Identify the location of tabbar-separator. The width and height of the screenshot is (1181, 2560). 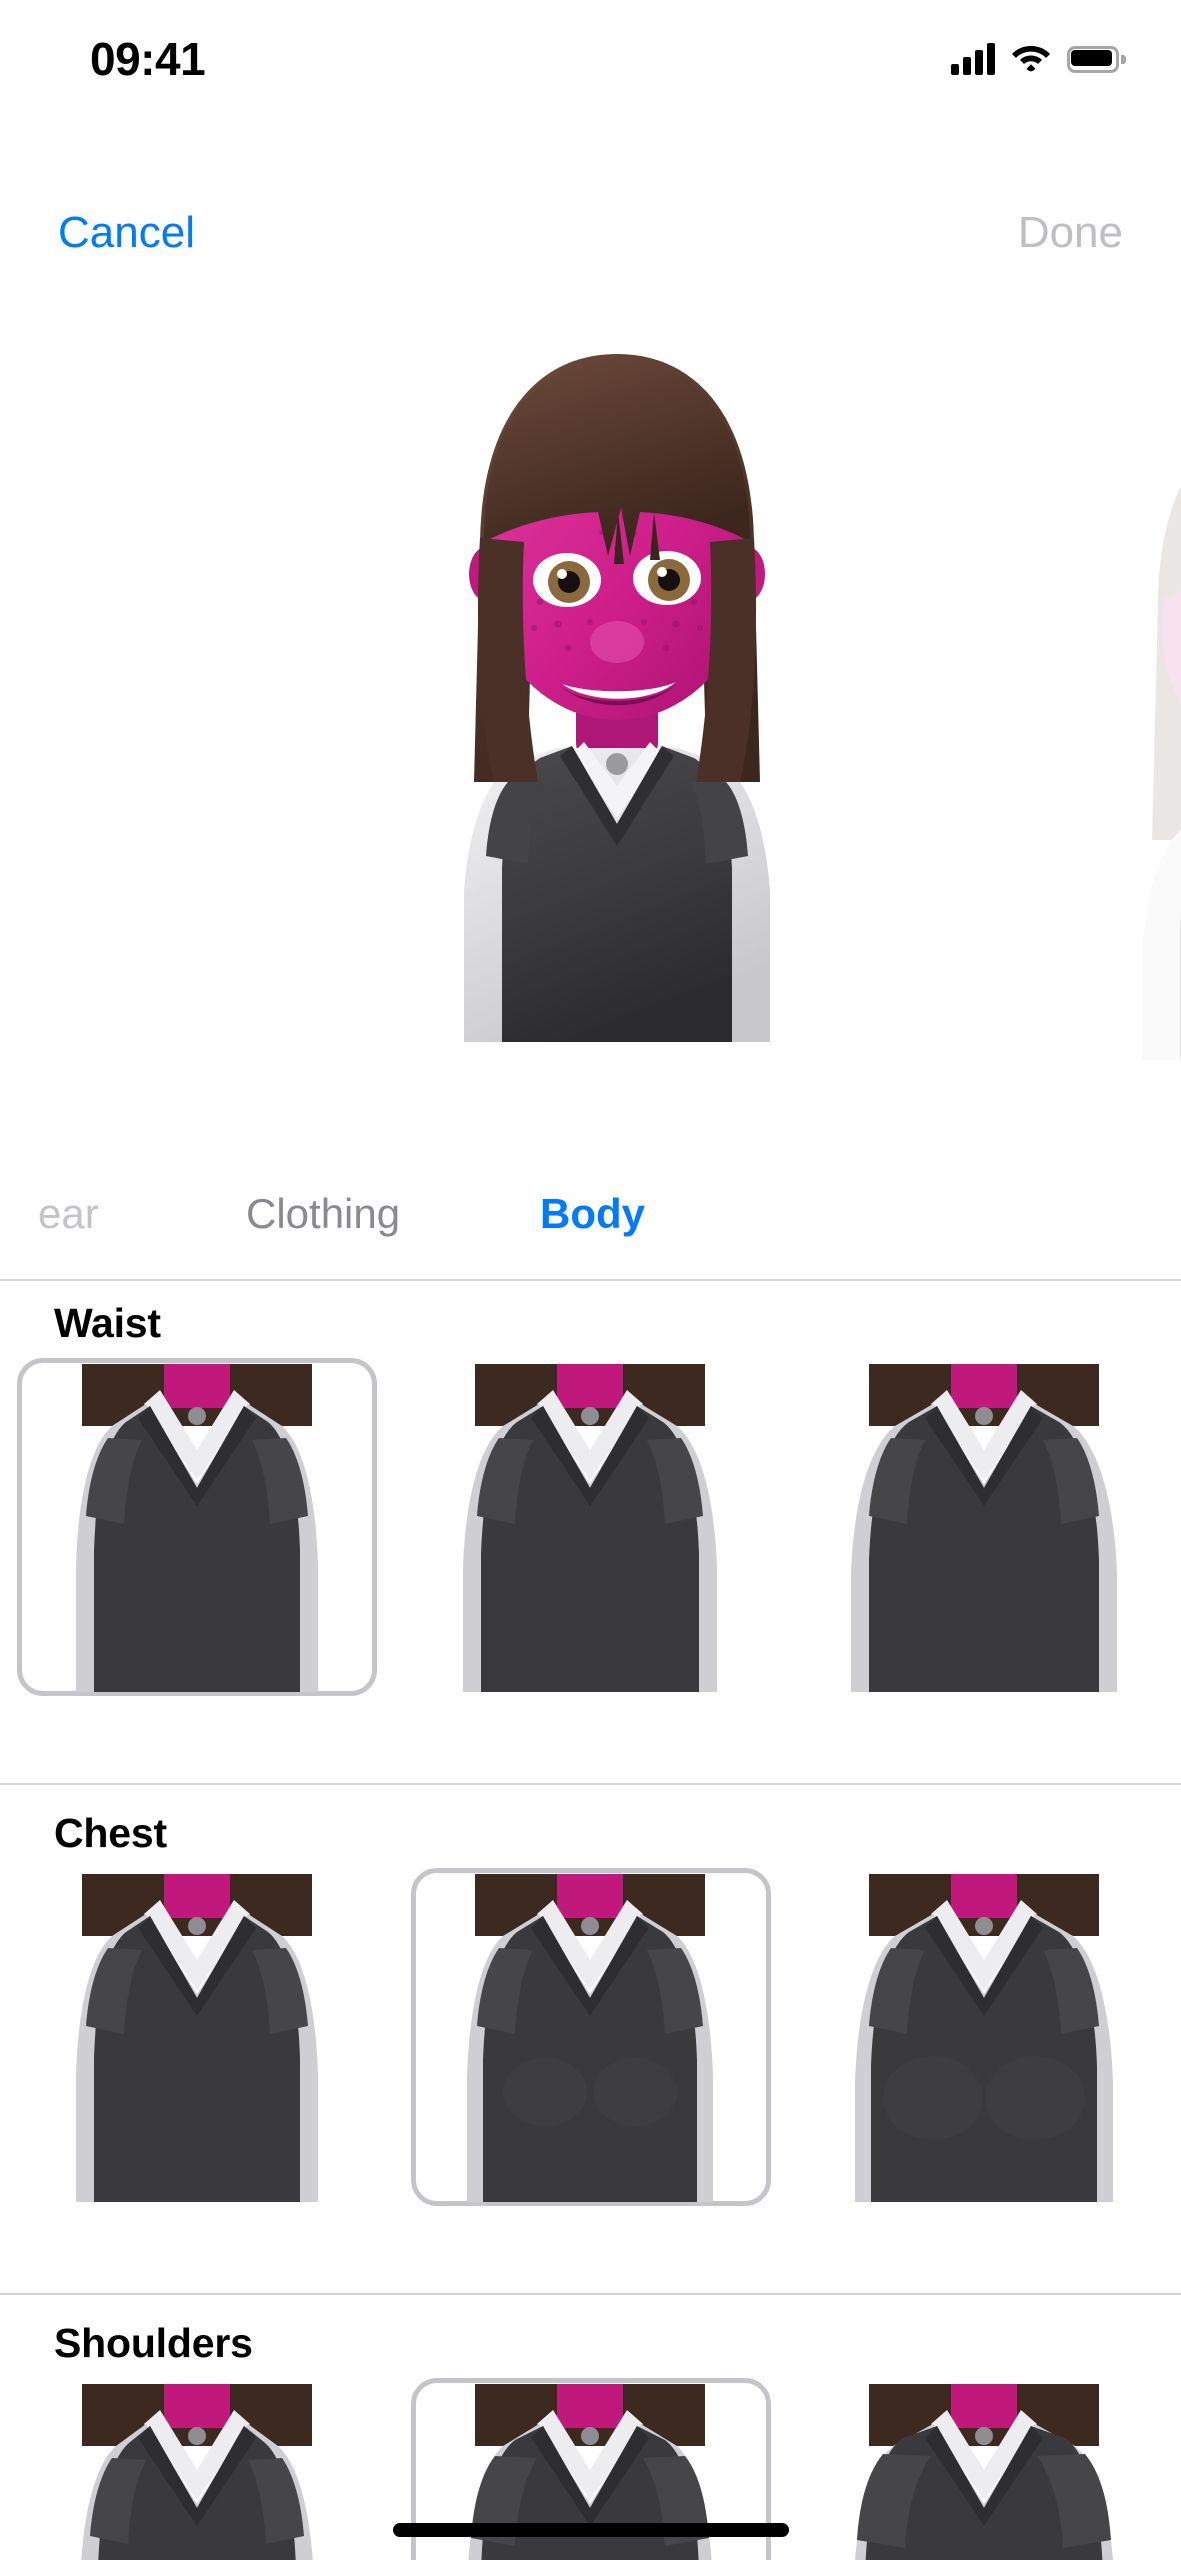
(590, 1280).